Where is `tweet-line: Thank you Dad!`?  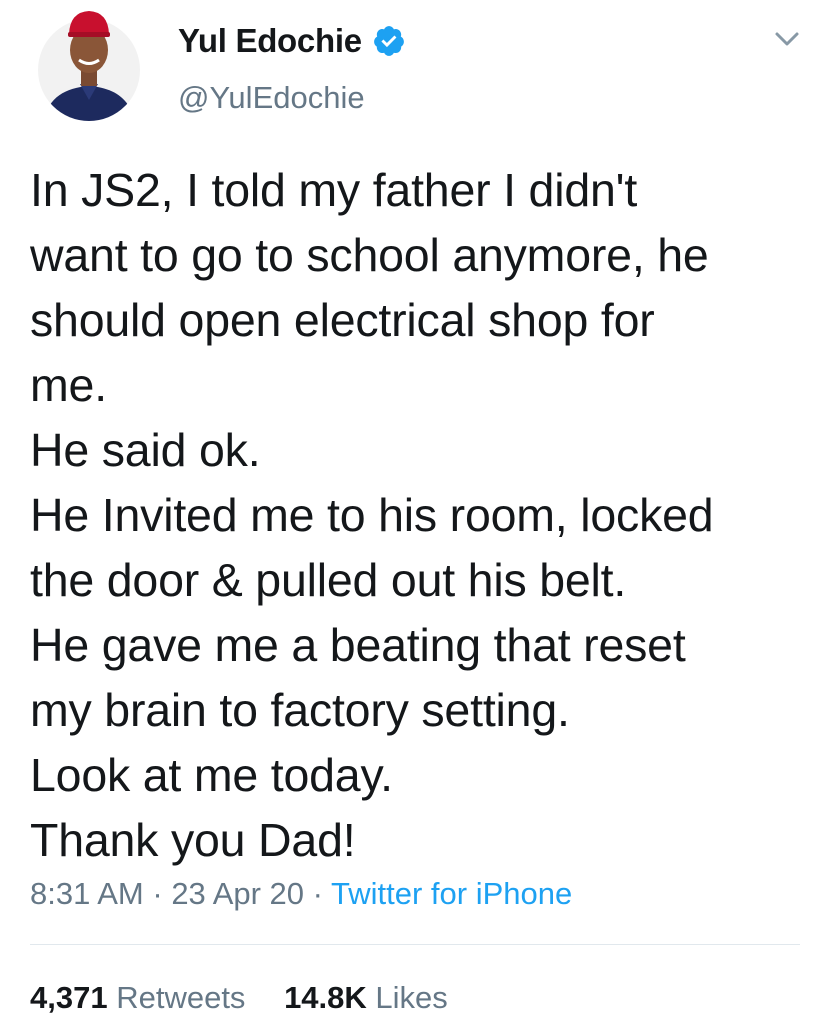 tweet-line: Thank you Dad! is located at coordinates (193, 840).